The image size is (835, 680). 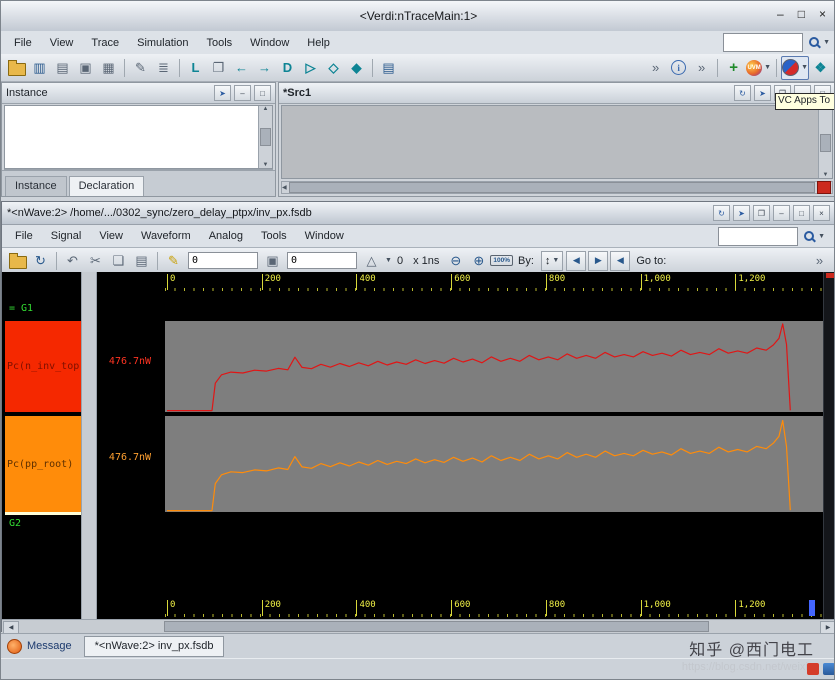 I want to click on search-time-input, so click(x=322, y=260).